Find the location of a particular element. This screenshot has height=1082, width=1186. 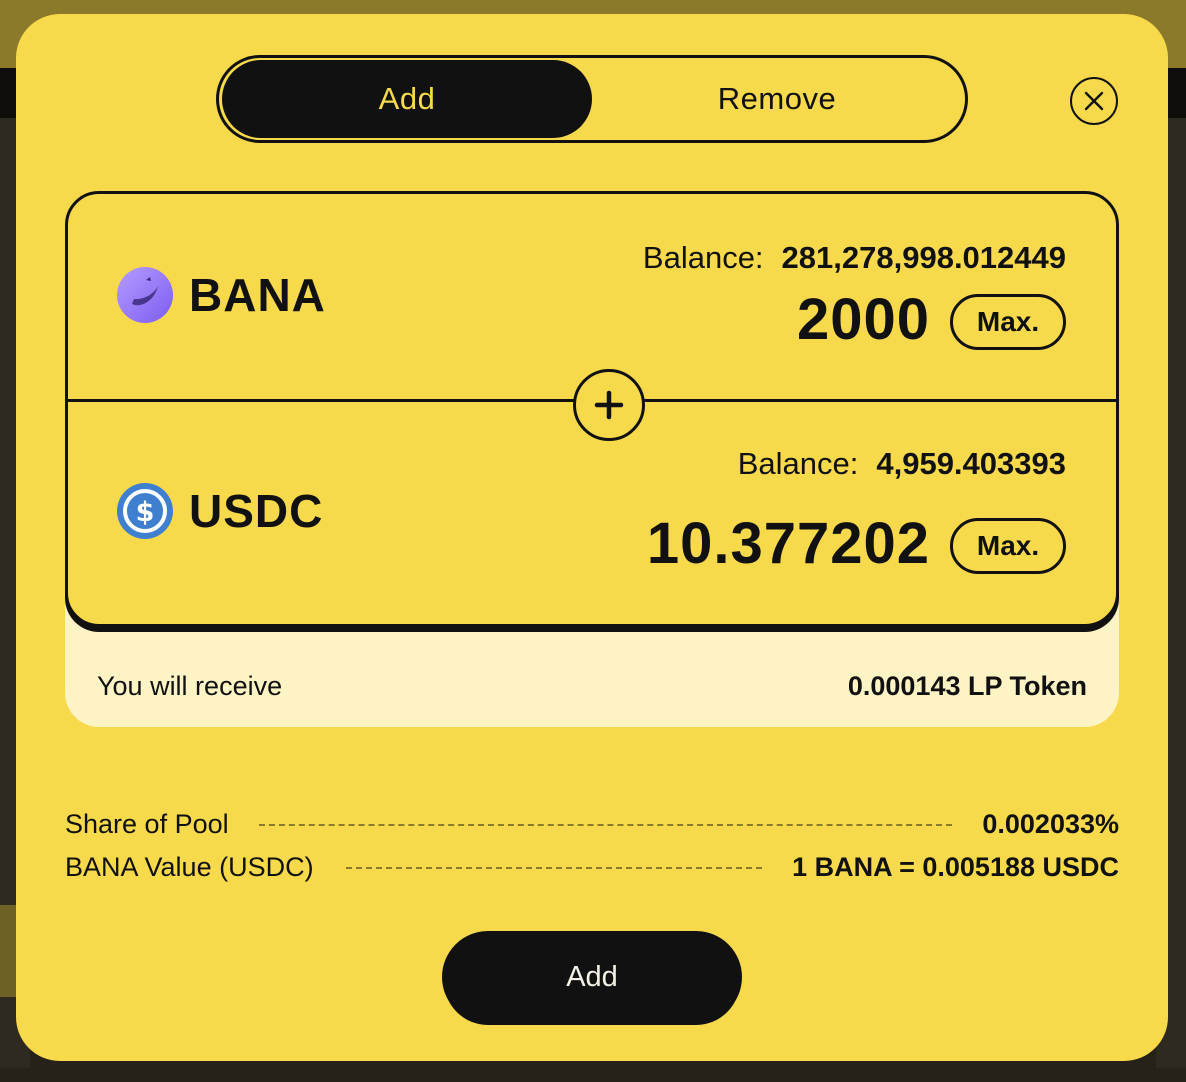

receive-value: 0.000143 LP Token is located at coordinates (967, 686).